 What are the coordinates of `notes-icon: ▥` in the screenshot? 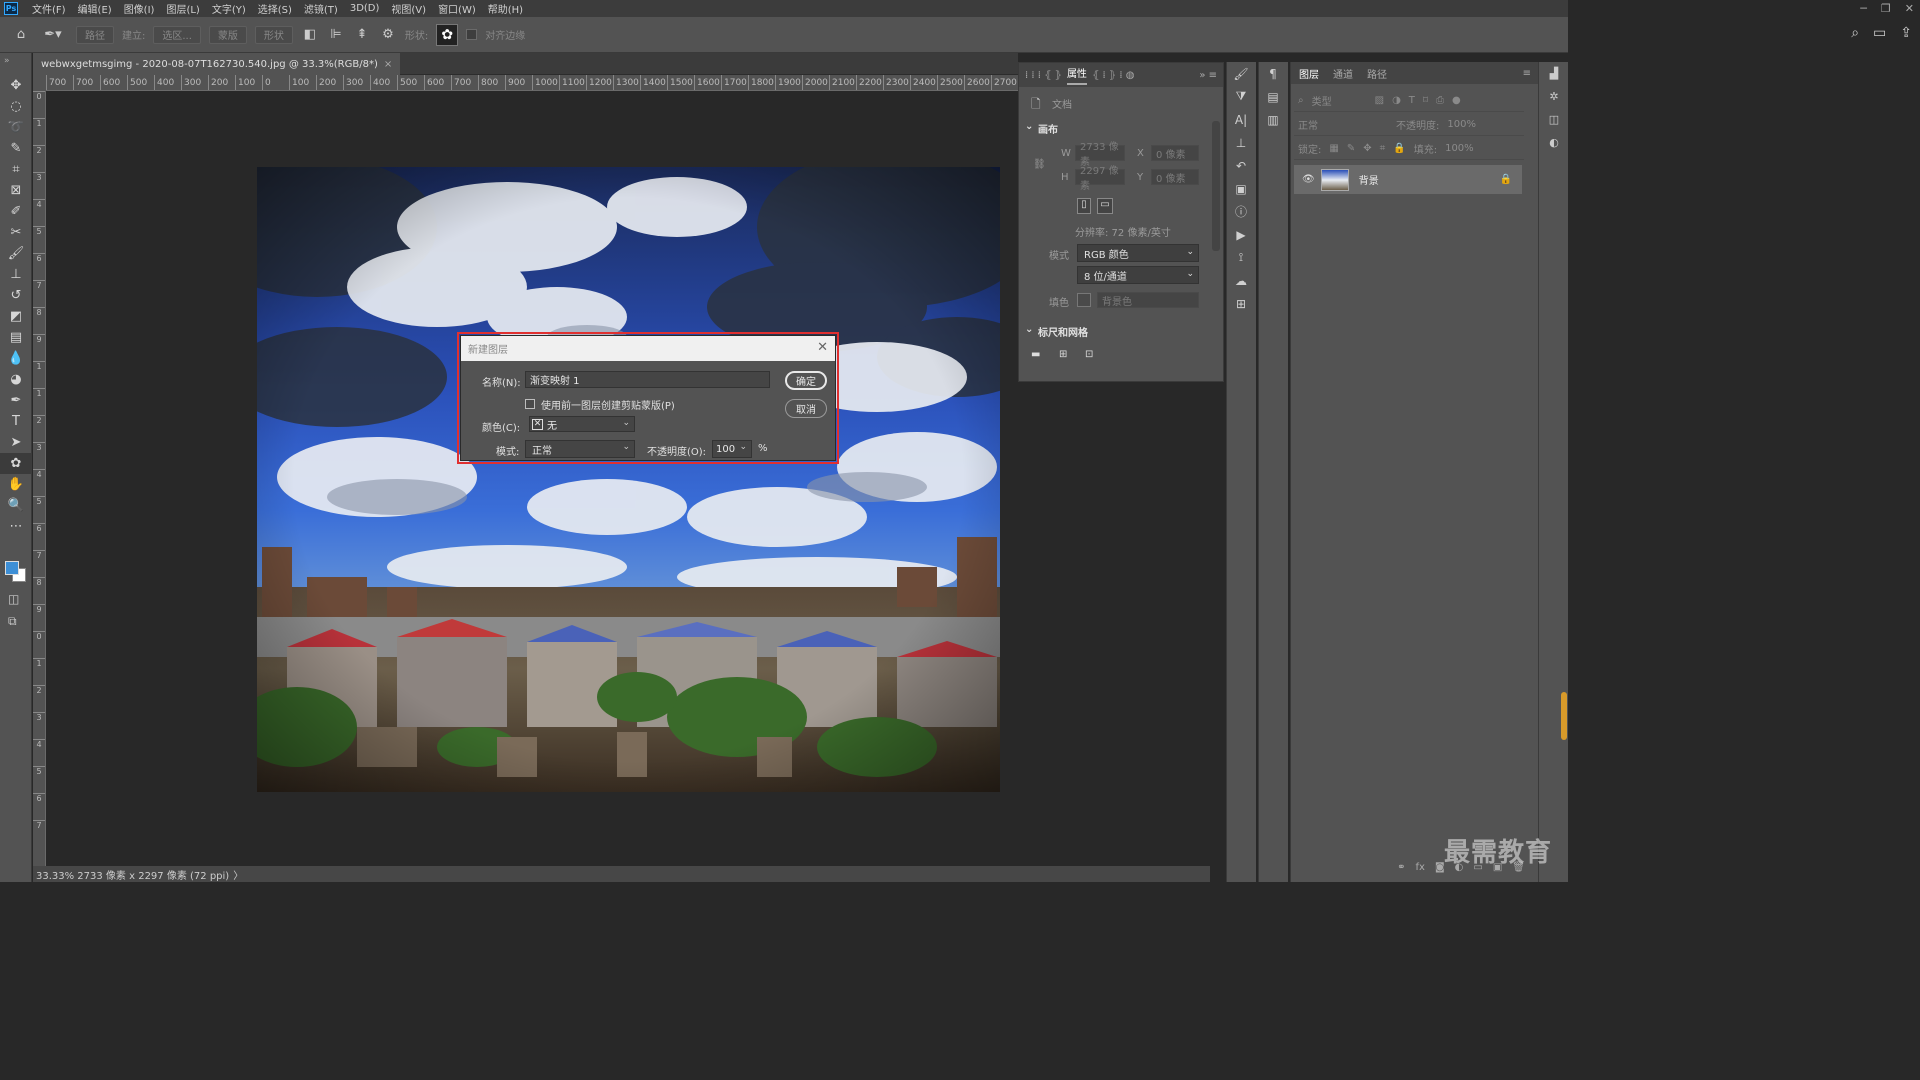 It's located at (1273, 119).